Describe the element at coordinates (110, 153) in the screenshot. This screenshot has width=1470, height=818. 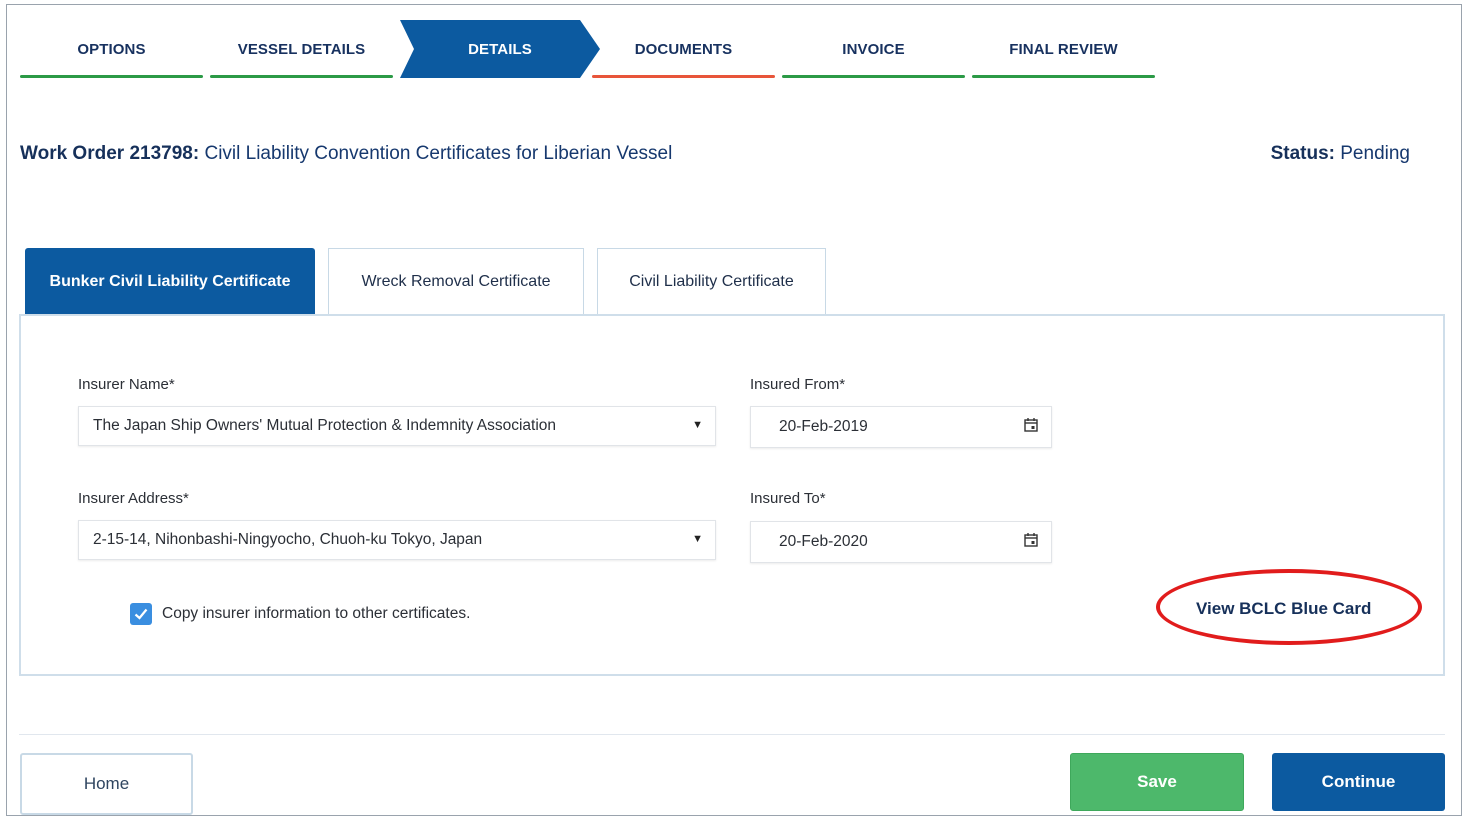
I see `work-order-number: Work Order 213798:` at that location.